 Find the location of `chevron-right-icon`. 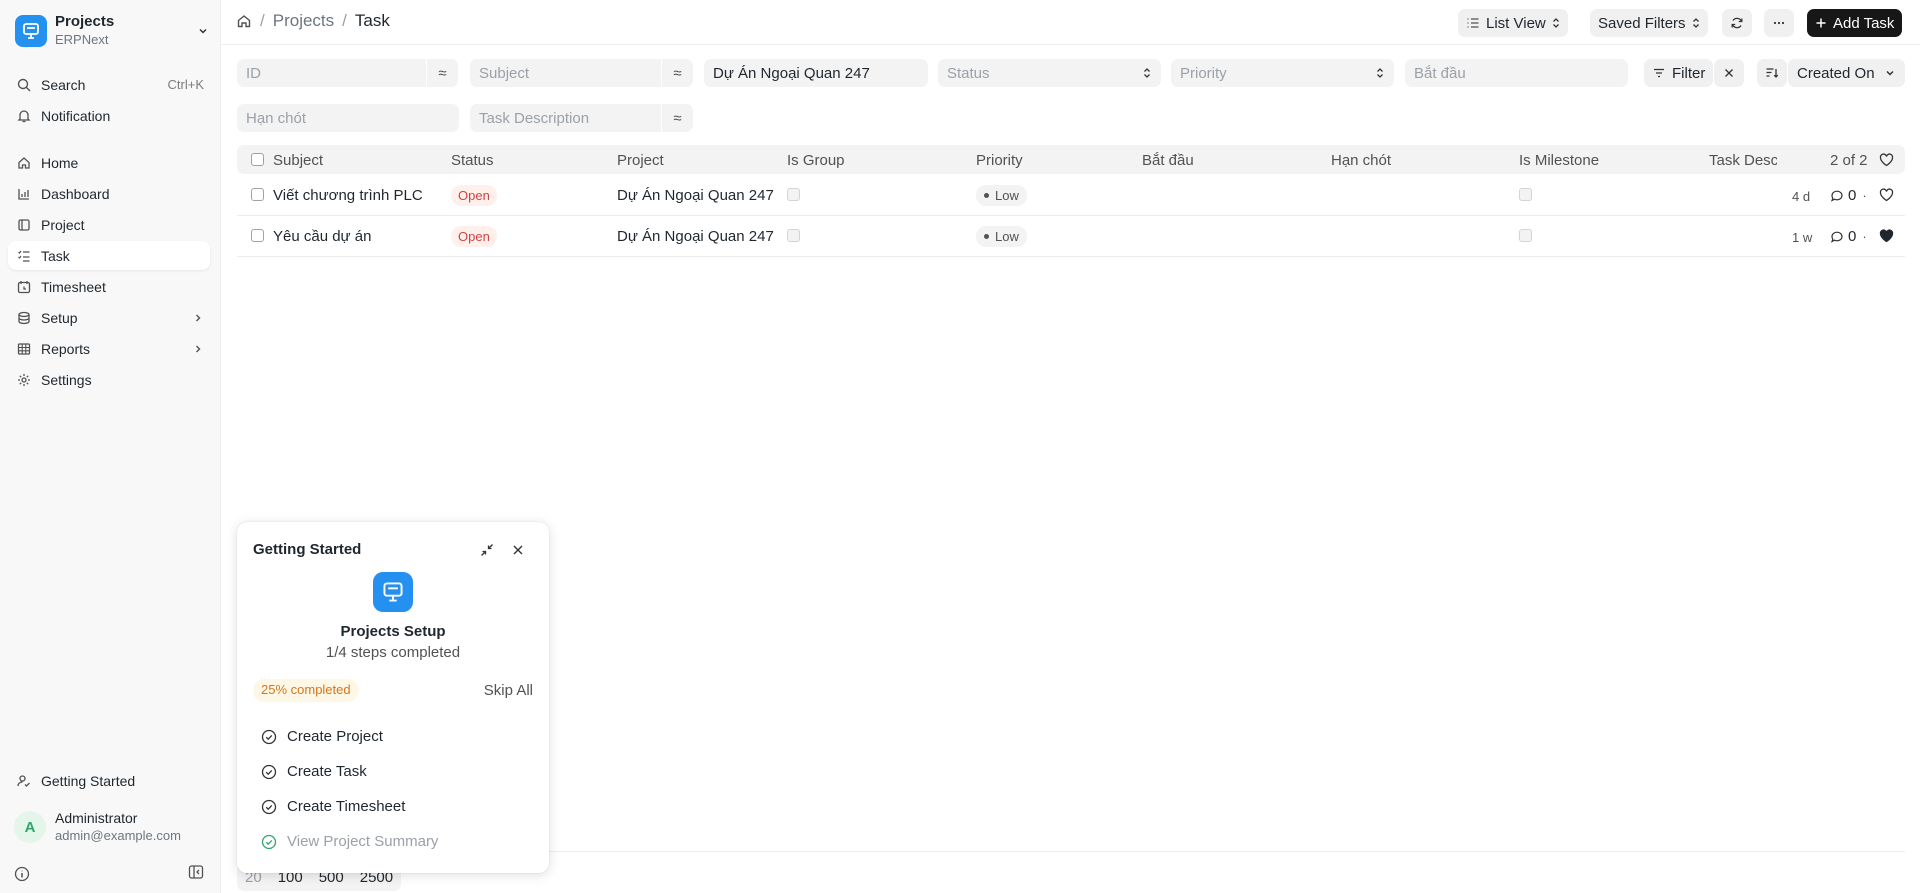

chevron-right-icon is located at coordinates (198, 350).